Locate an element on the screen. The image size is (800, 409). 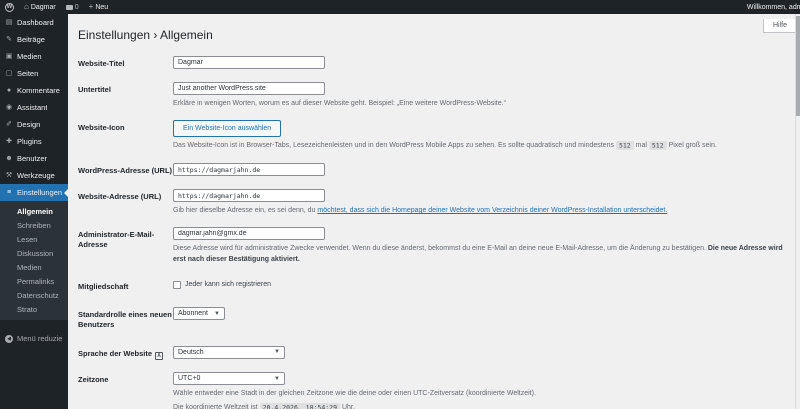
wordpress-url-input is located at coordinates (249, 170).